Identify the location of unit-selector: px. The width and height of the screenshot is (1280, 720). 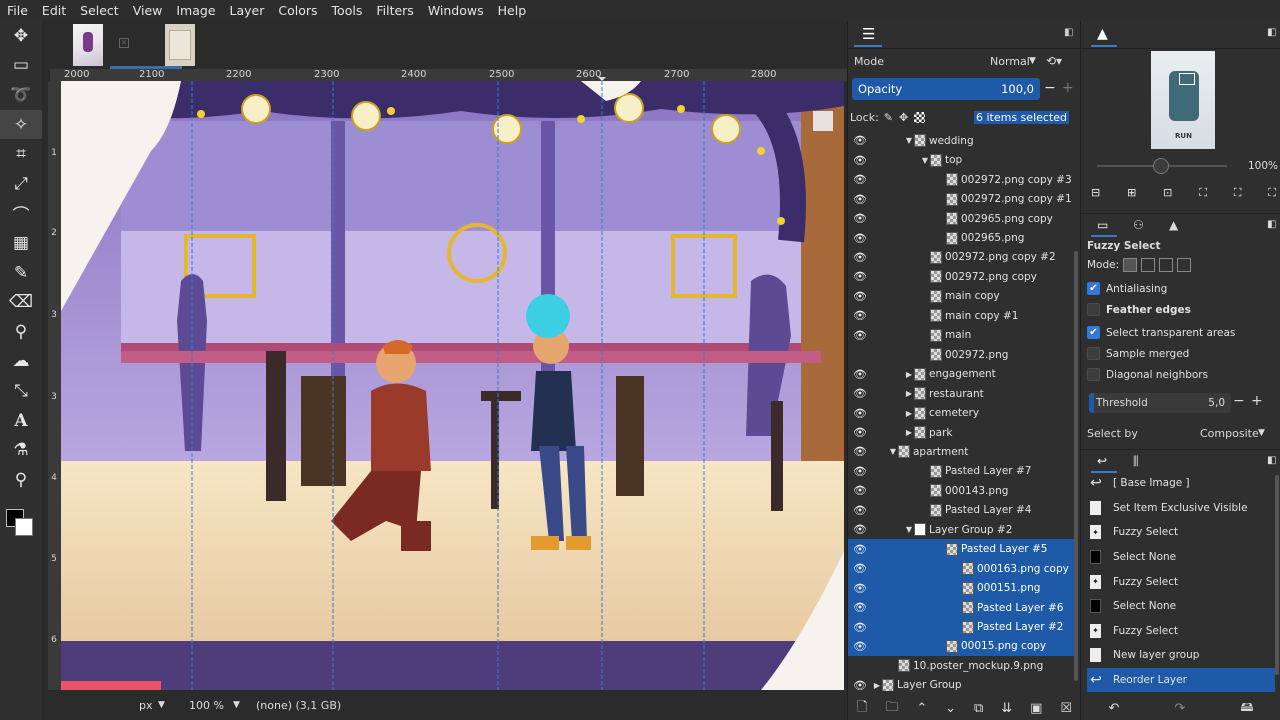
(146, 705).